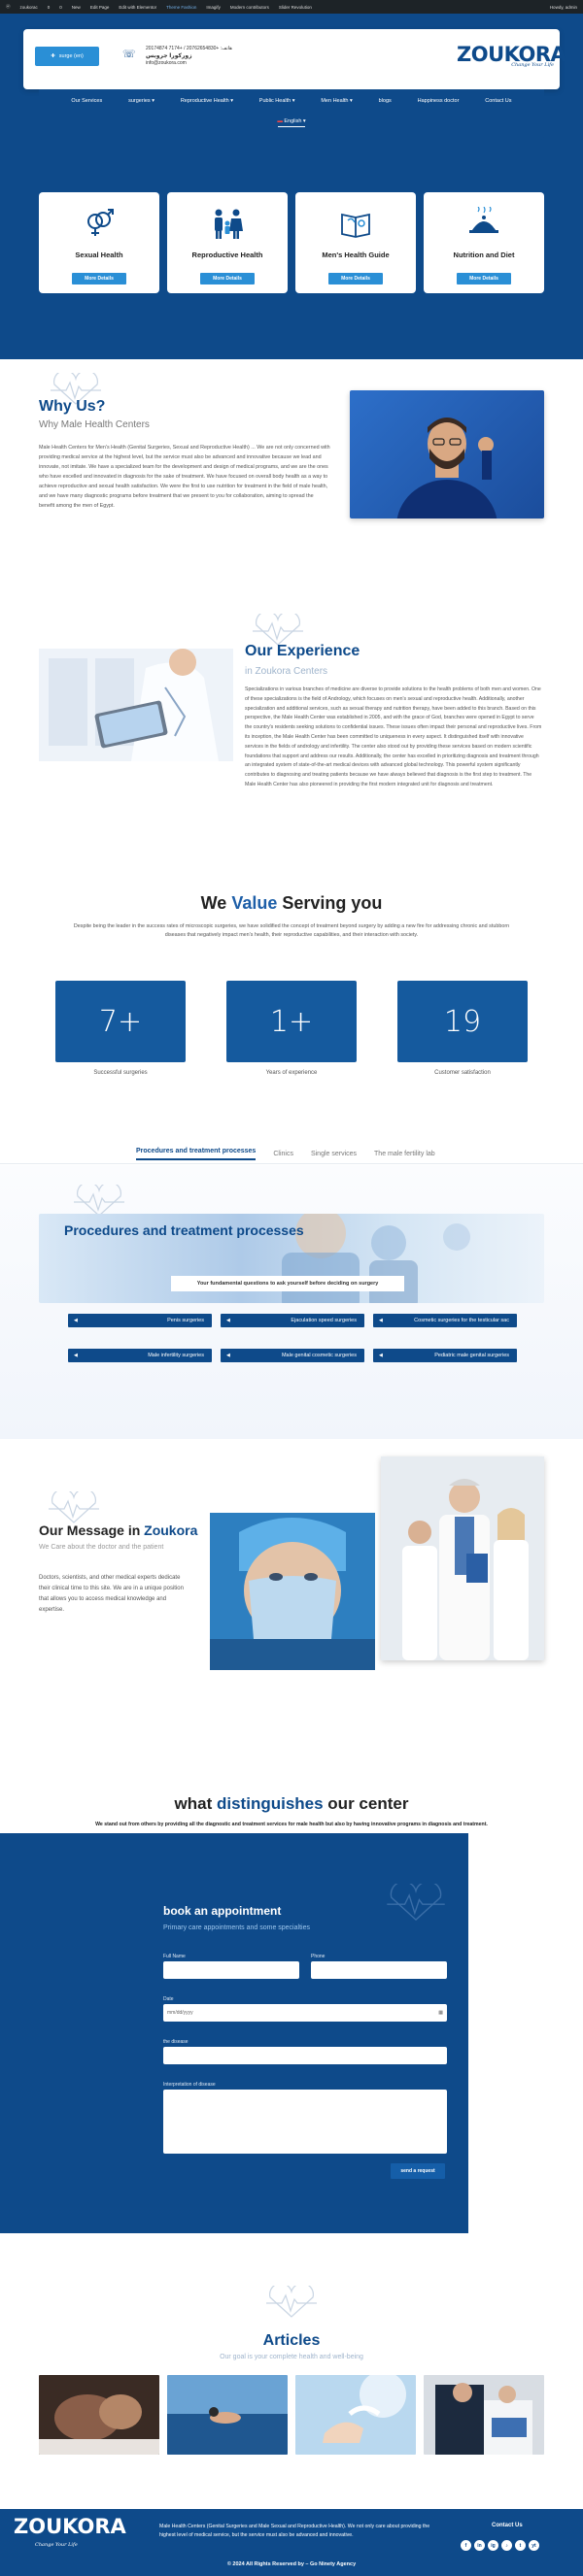 This screenshot has height=2576, width=583. What do you see at coordinates (231, 1970) in the screenshot?
I see `full-name-input` at bounding box center [231, 1970].